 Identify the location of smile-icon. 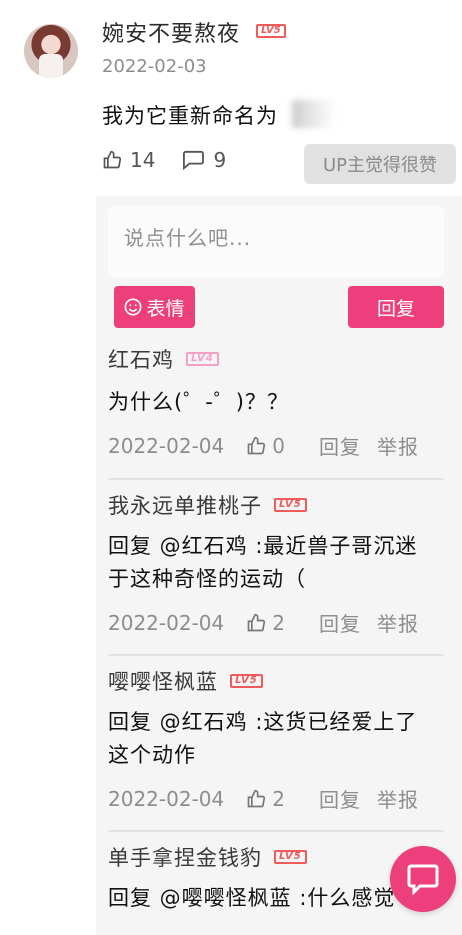
(133, 307).